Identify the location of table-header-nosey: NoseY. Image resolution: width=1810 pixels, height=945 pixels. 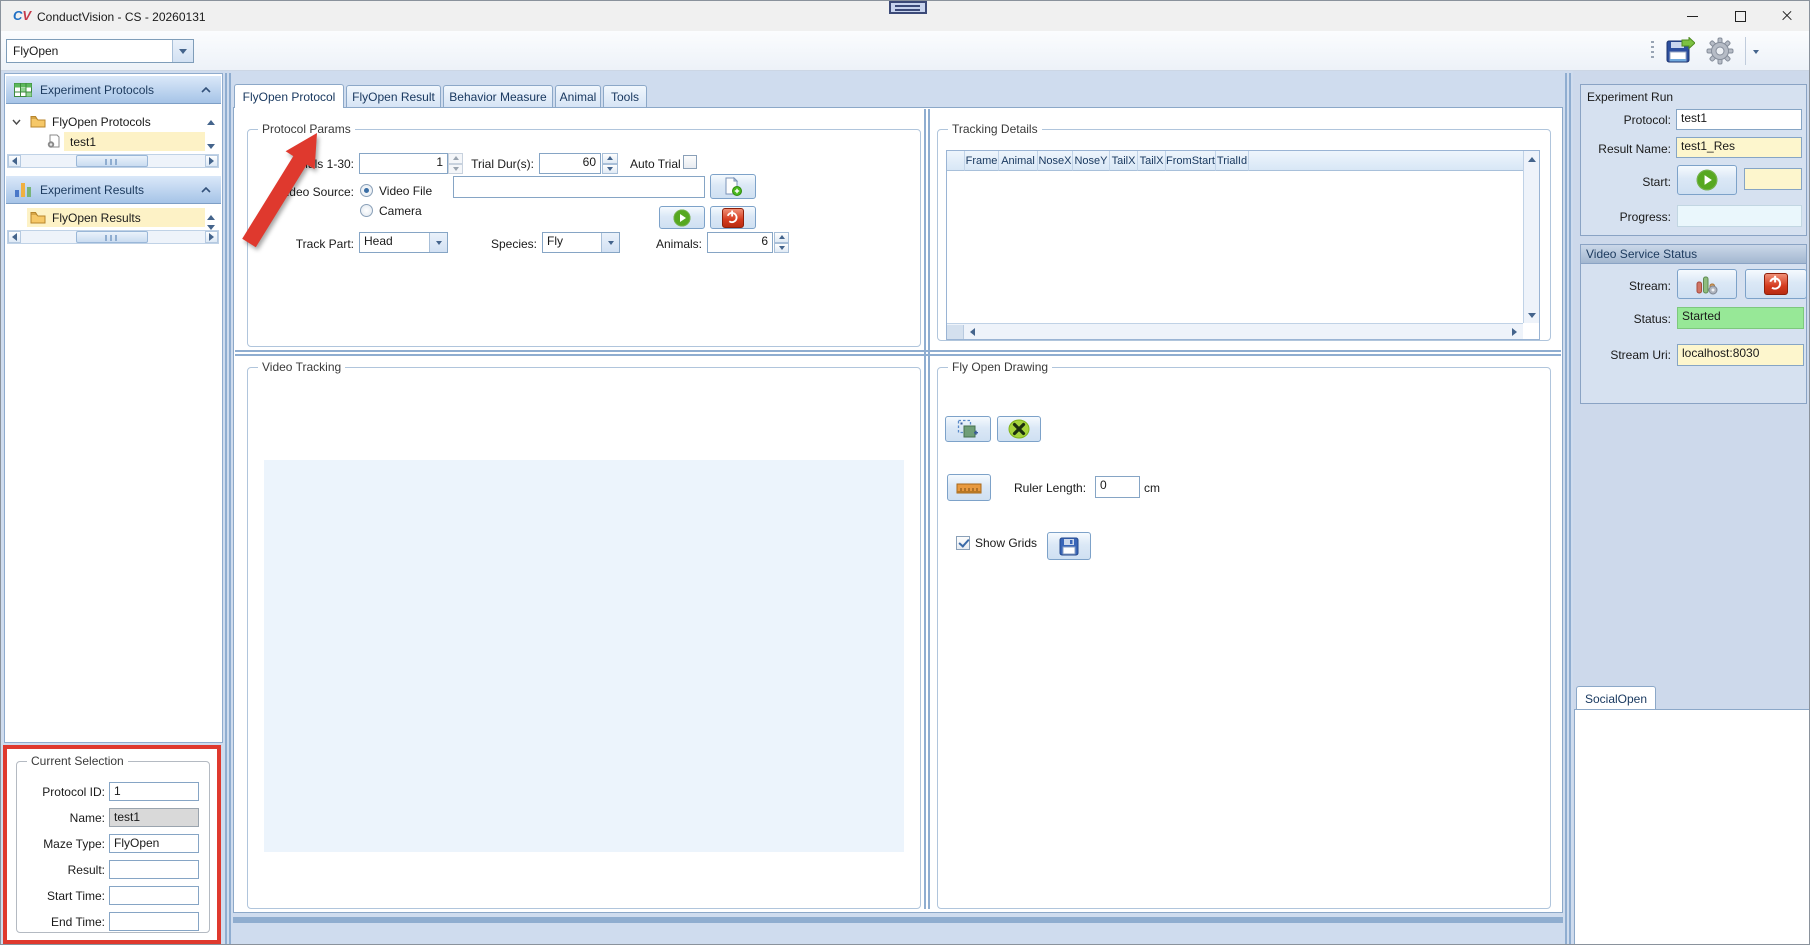
(1091, 161).